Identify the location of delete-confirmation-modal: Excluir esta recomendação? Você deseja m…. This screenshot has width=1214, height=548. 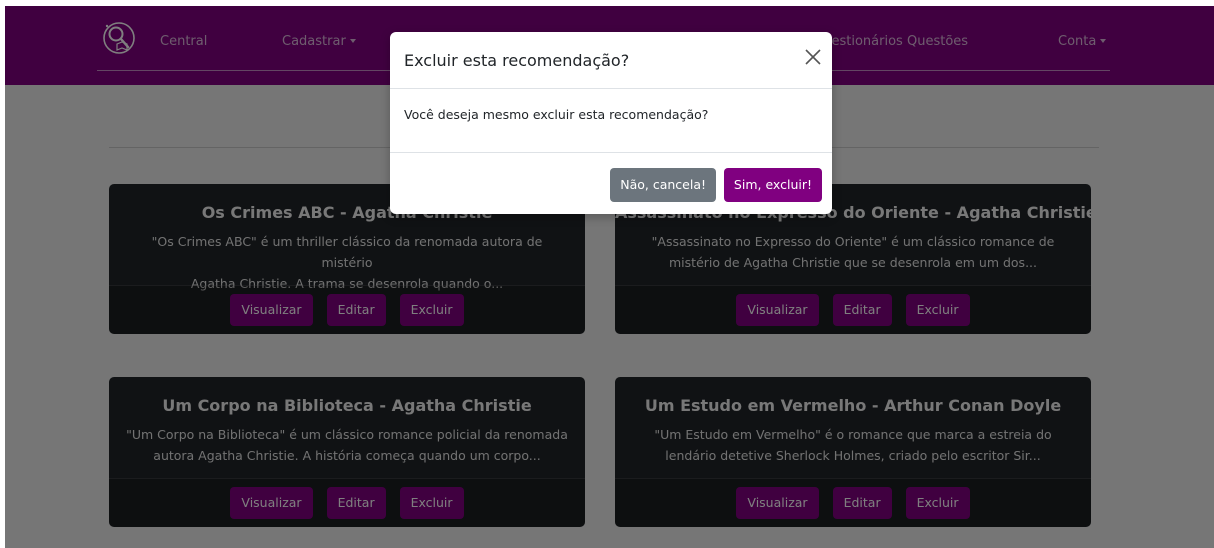
(611, 123).